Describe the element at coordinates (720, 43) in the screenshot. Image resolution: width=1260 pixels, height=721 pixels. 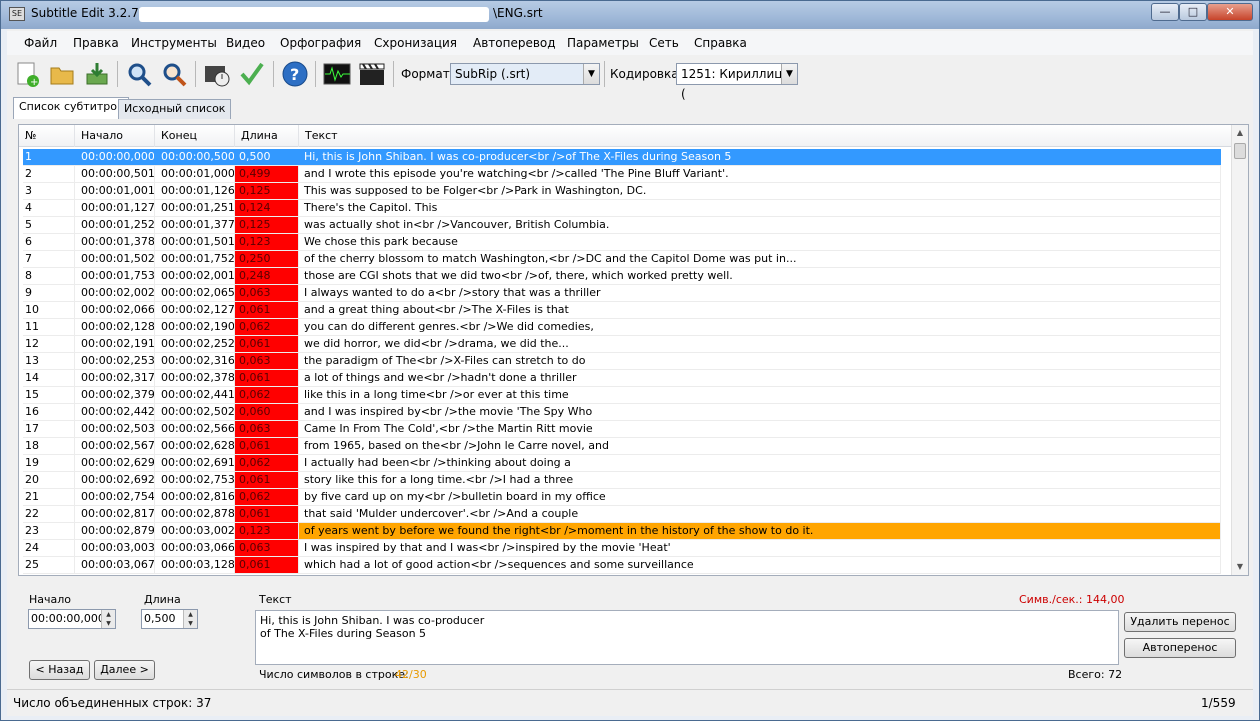
I see `menu-help: Справка` at that location.